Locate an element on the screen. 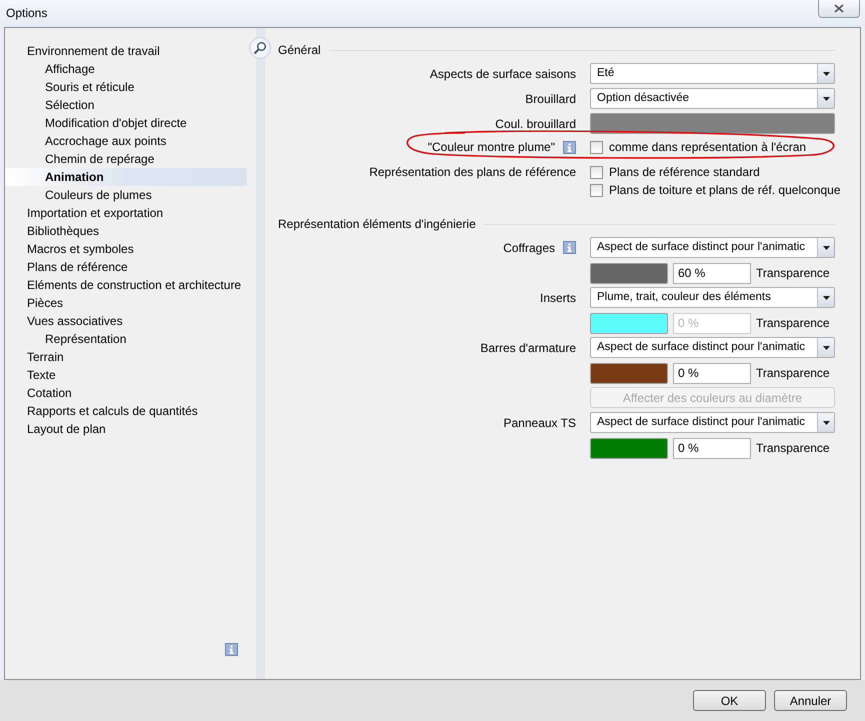 The height and width of the screenshot is (721, 865). search-button is located at coordinates (260, 48).